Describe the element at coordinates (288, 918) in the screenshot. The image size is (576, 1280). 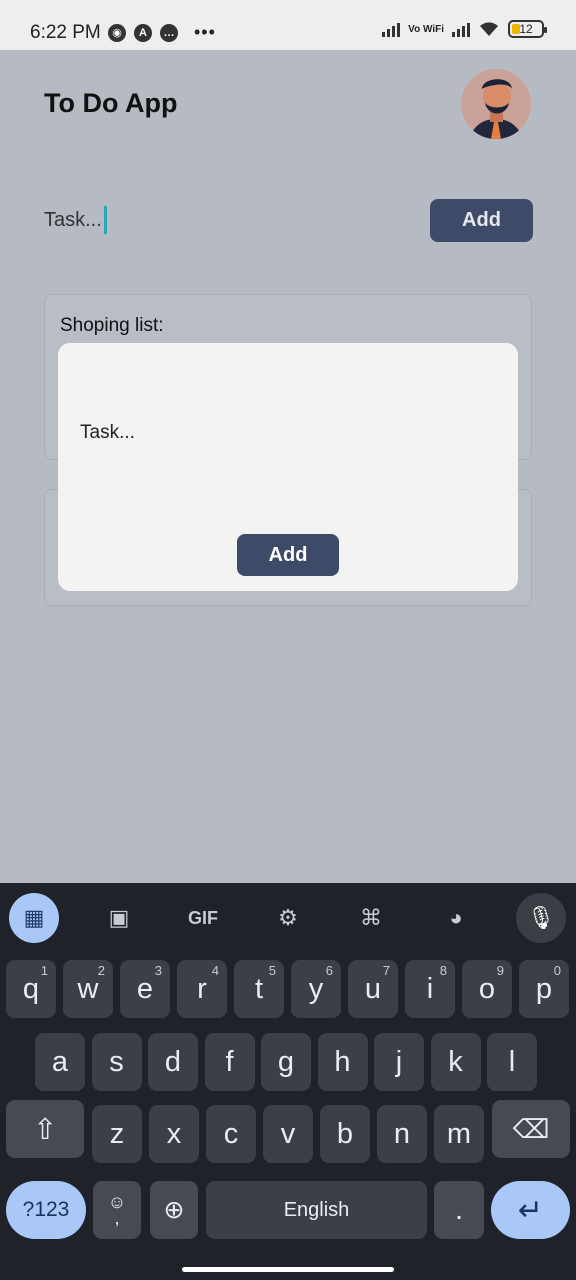
I see `settings-gear-icon: ⚙` at that location.